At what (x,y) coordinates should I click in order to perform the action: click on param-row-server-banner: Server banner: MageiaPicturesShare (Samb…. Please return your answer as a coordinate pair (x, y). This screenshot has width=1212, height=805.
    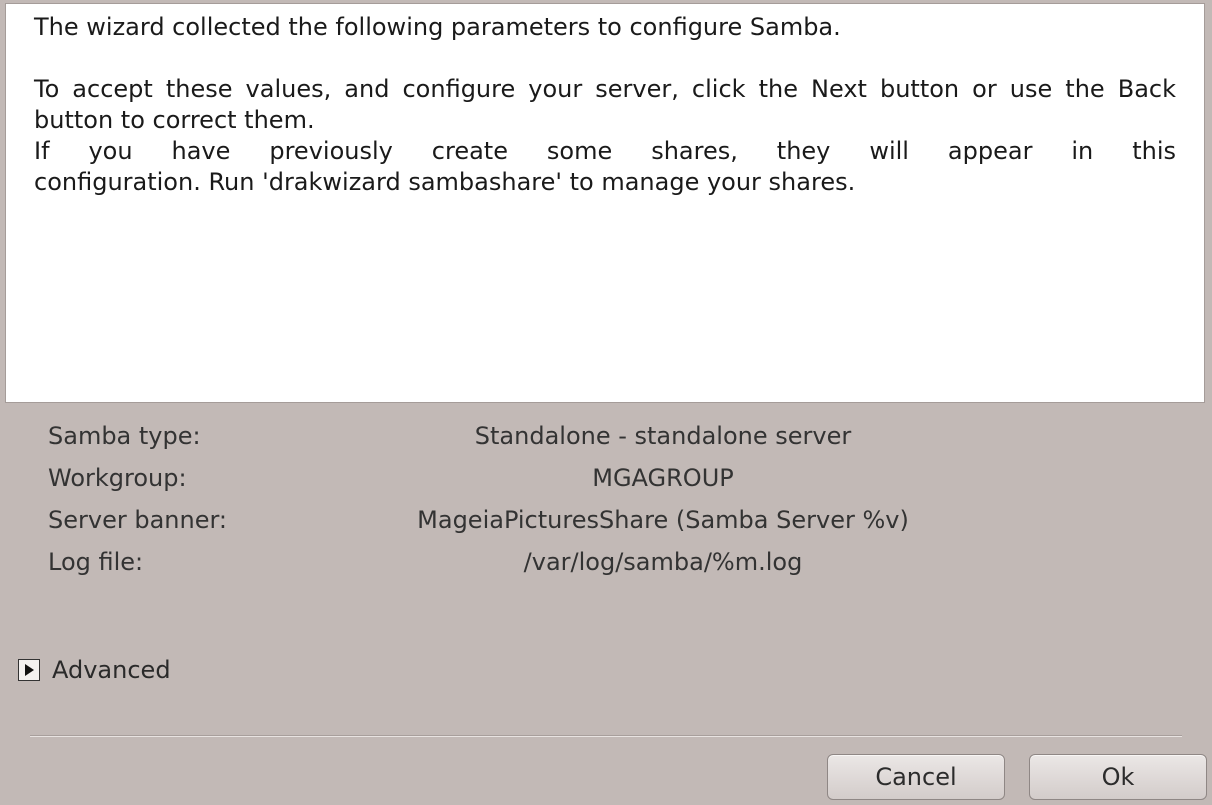
    Looking at the image, I should click on (618, 525).